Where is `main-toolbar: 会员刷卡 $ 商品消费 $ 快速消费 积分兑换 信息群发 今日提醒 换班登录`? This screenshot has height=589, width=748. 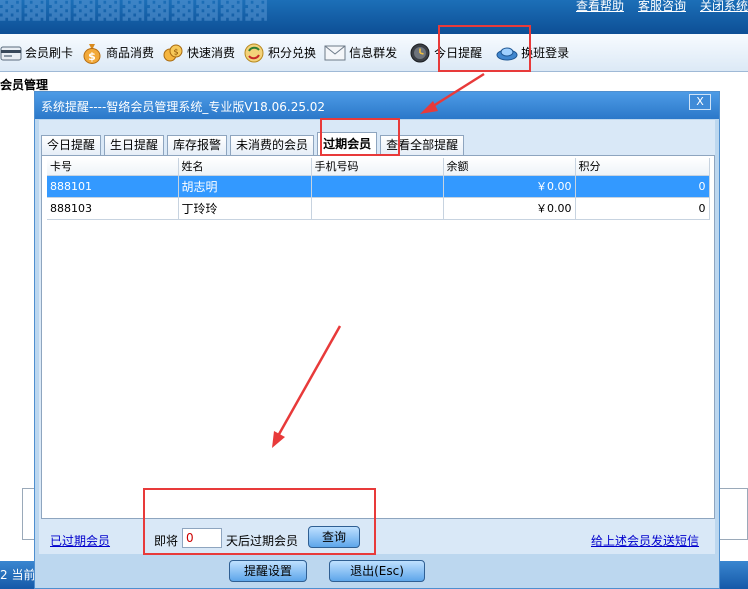
main-toolbar: 会员刷卡 $ 商品消费 $ 快速消费 积分兑换 信息群发 今日提醒 换班登录 is located at coordinates (374, 53).